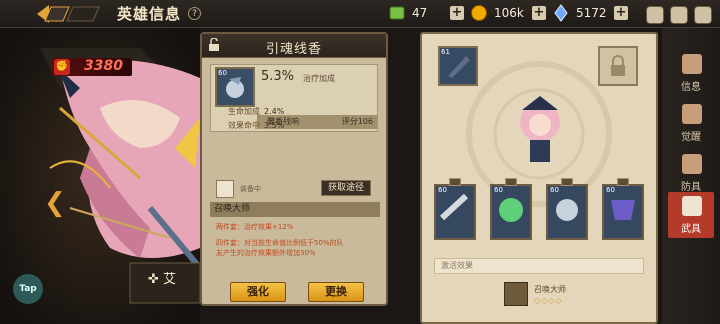 The height and width of the screenshot is (324, 720). I want to click on combat-power: ✊ 3380, so click(92, 67).